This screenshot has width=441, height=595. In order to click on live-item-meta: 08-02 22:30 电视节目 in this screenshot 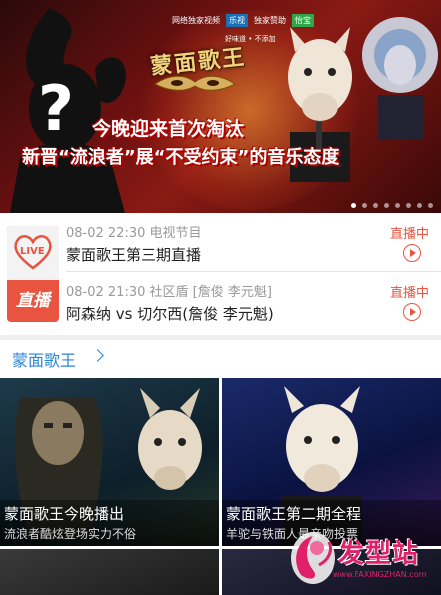, I will do `click(134, 233)`.